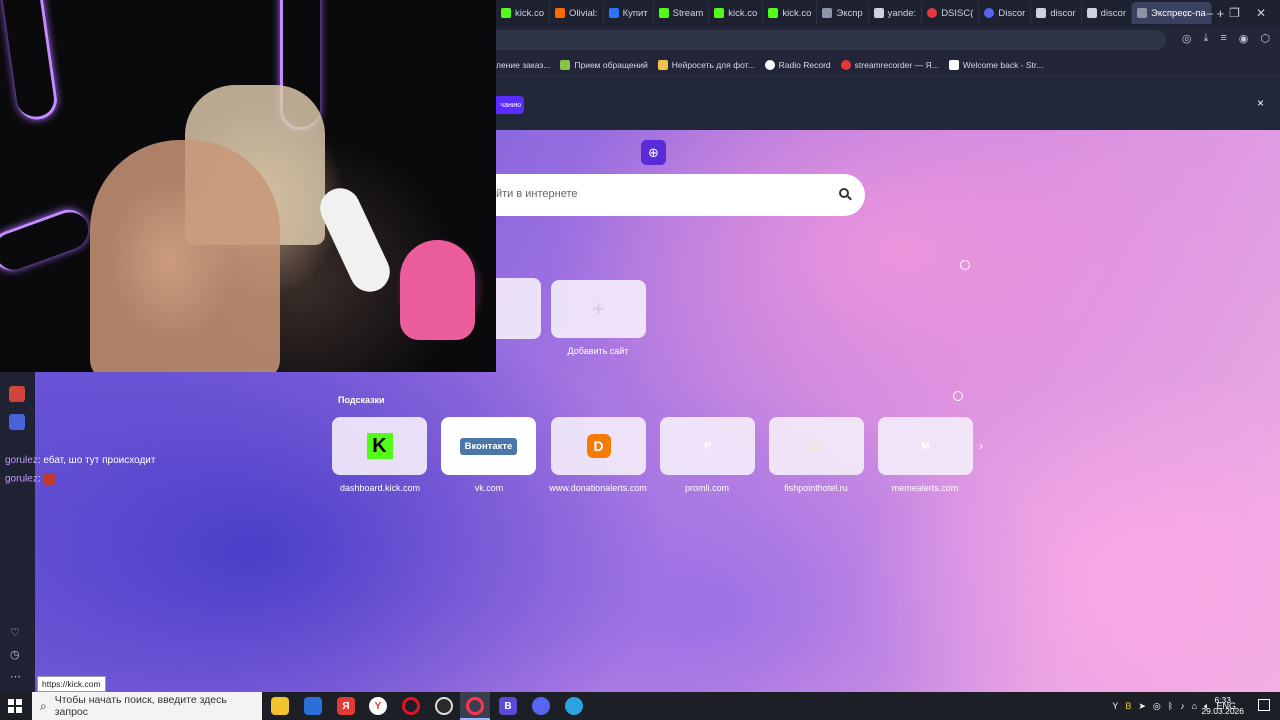 The height and width of the screenshot is (720, 1280). Describe the element at coordinates (1194, 706) in the screenshot. I see `network-icon: ⌂` at that location.